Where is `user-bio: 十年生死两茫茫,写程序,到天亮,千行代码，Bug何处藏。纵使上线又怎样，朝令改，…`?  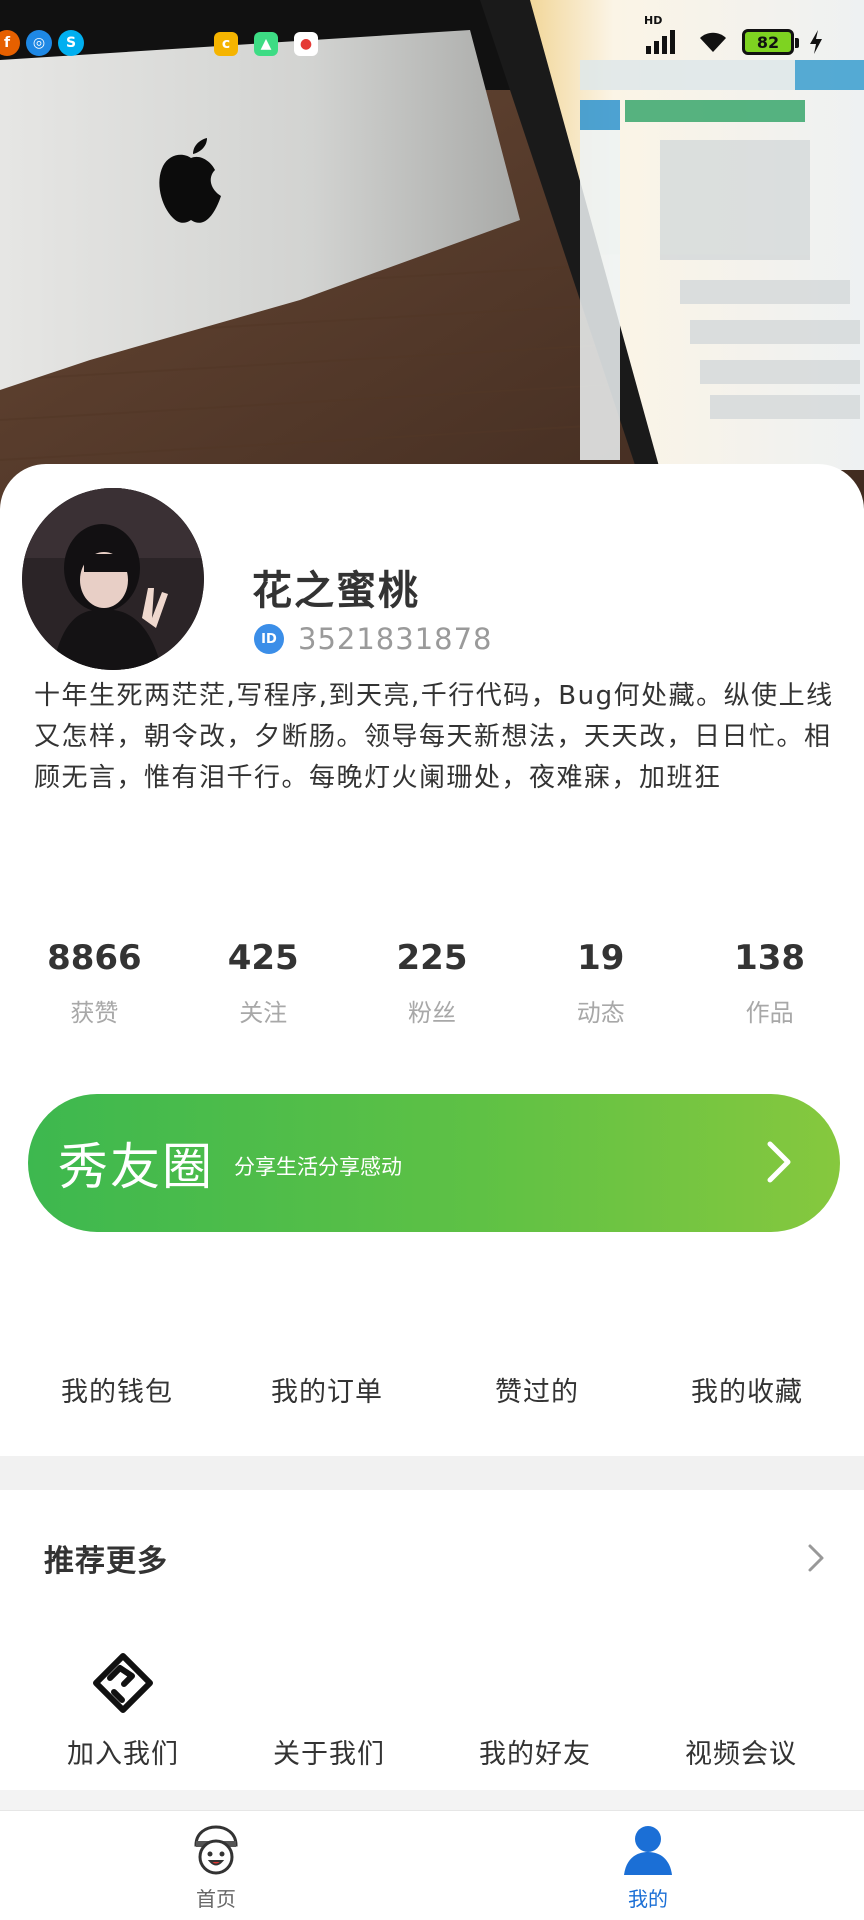 user-bio: 十年生死两茫茫,写程序,到天亮,千行代码，Bug何处藏。纵使上线又怎样，朝令改，… is located at coordinates (434, 737).